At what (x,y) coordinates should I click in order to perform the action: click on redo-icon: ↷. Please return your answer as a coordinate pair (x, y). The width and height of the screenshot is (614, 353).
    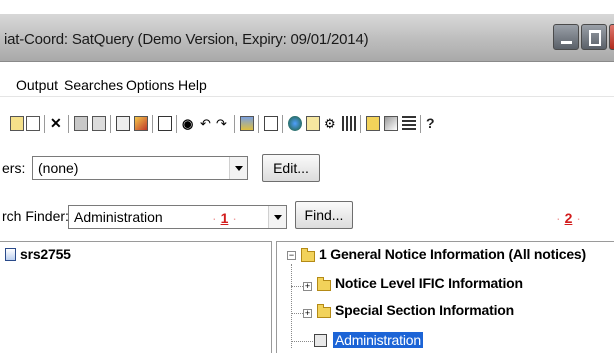
    Looking at the image, I should click on (223, 123).